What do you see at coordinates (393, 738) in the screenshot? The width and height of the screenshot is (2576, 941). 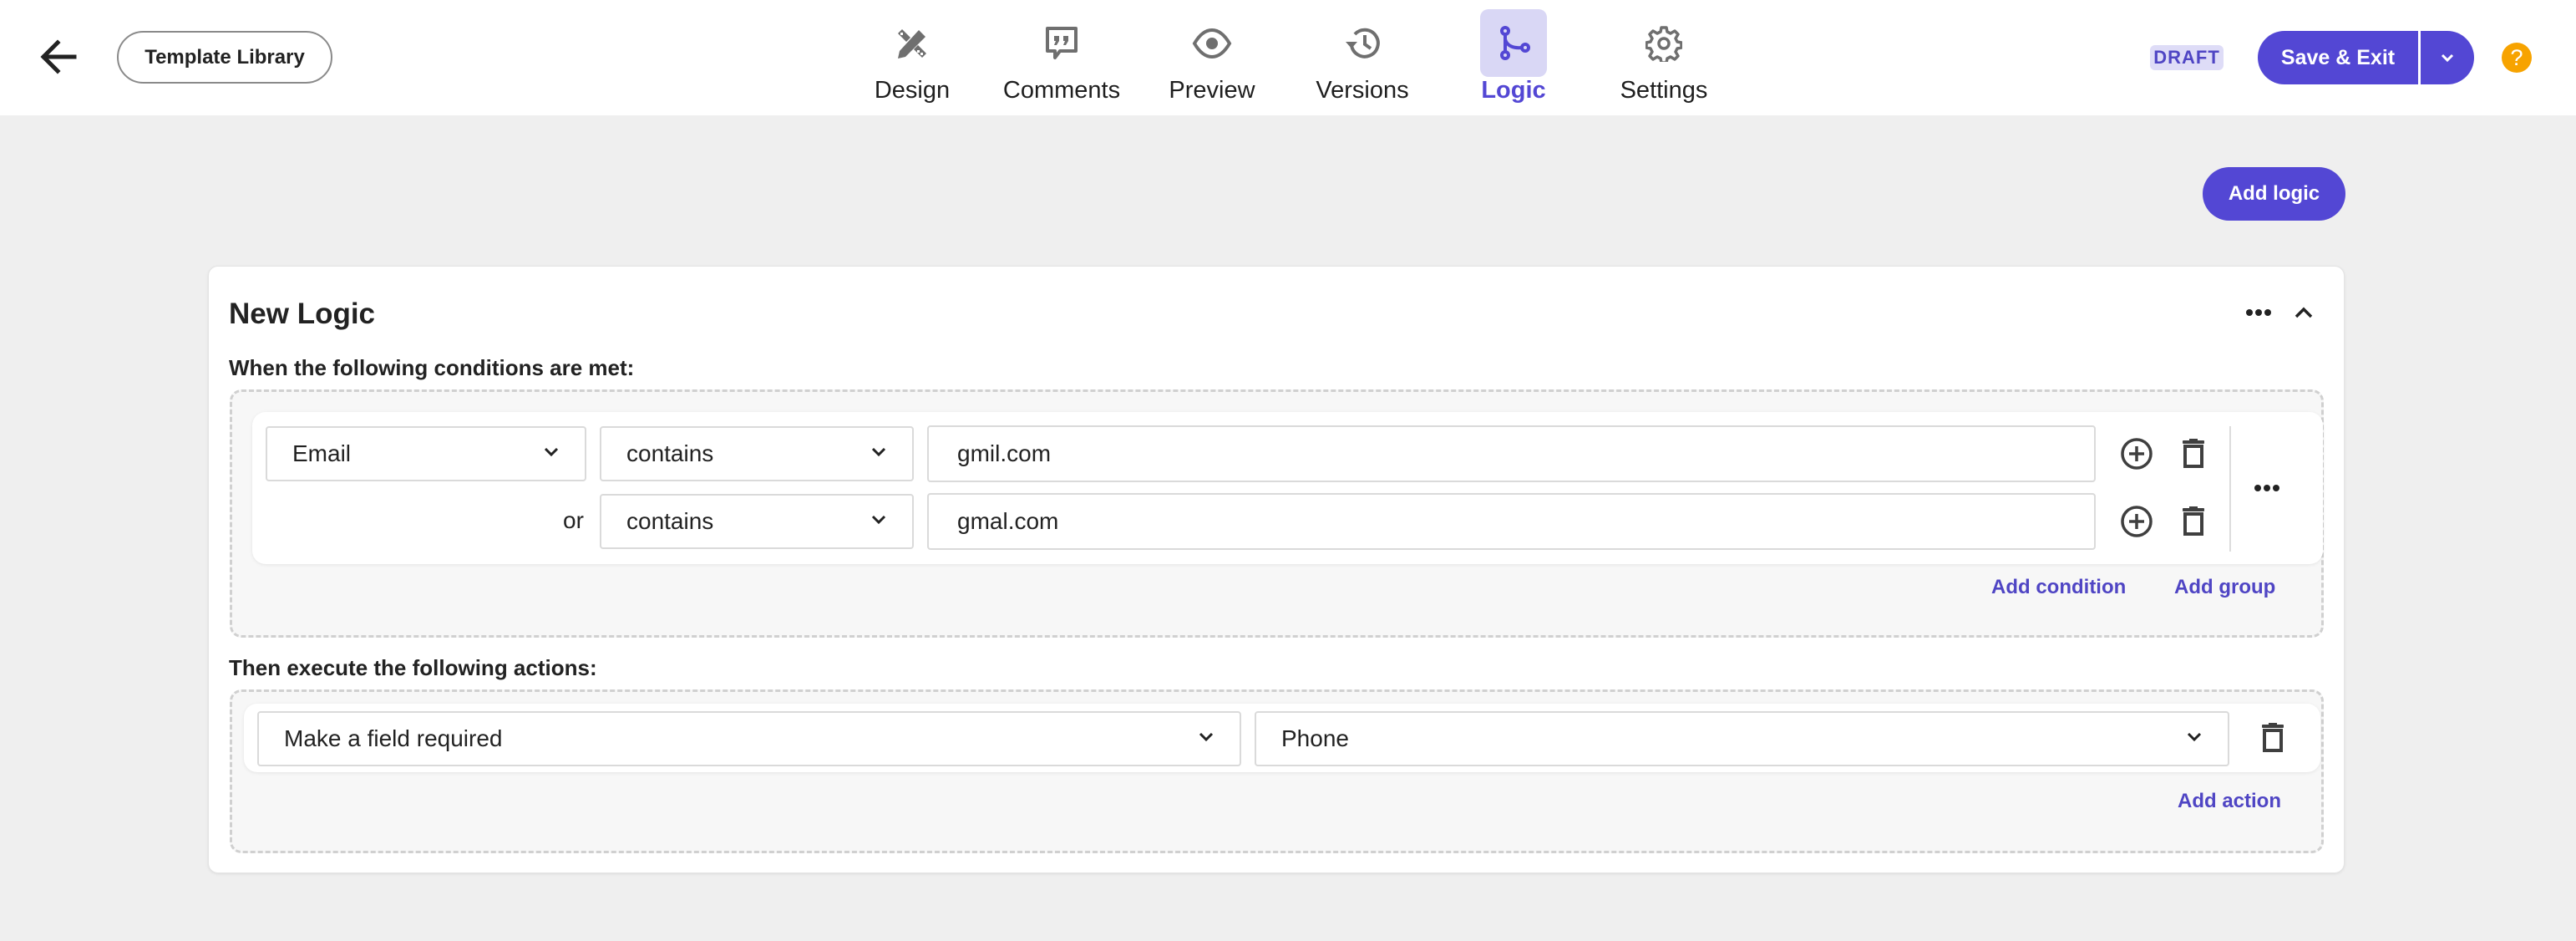 I see `action-type-value: Make a field required` at bounding box center [393, 738].